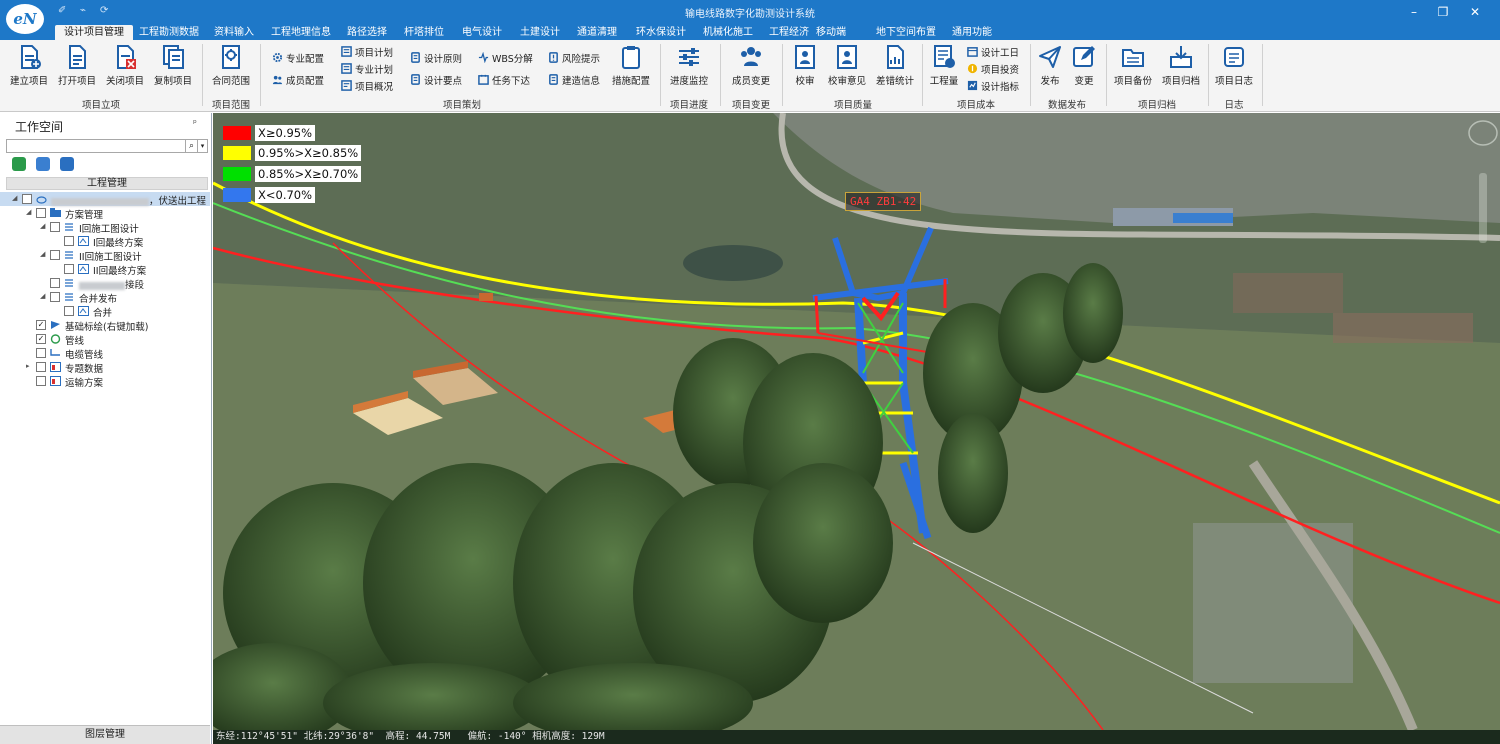  I want to click on tower-label: GA4 ZB1-42, so click(883, 201).